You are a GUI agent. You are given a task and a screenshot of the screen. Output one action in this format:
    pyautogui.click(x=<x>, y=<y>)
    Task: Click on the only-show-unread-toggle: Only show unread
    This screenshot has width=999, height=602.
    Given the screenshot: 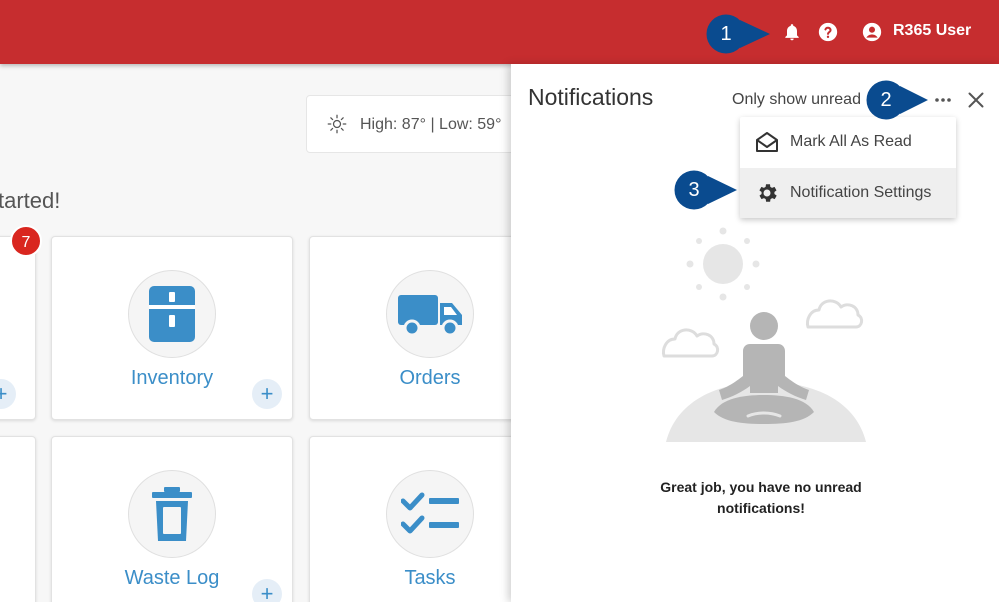 What is the action you would take?
    pyautogui.click(x=796, y=100)
    